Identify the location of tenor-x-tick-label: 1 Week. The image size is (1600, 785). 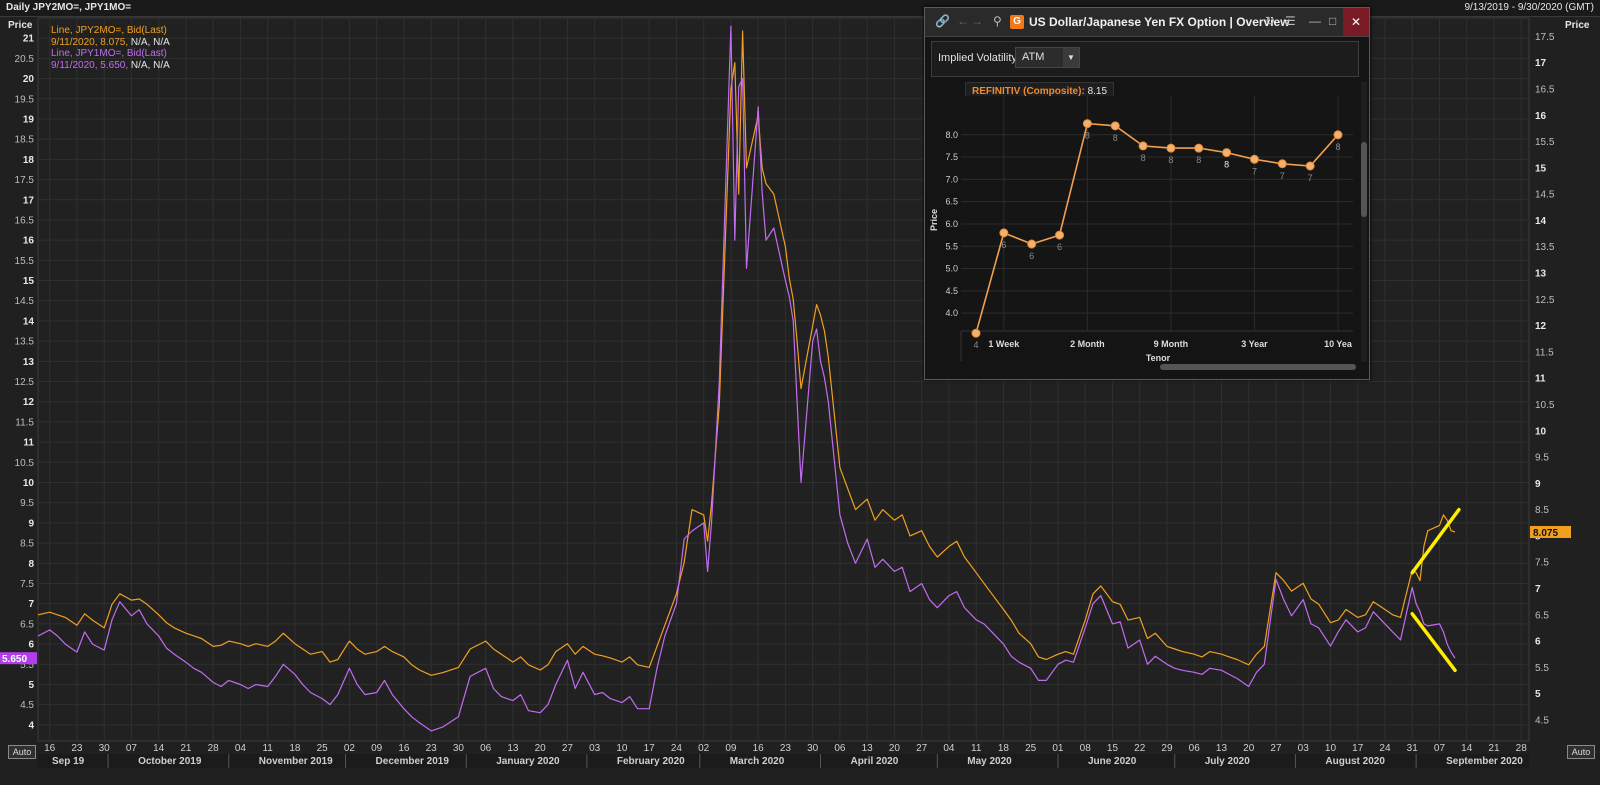
(1004, 344).